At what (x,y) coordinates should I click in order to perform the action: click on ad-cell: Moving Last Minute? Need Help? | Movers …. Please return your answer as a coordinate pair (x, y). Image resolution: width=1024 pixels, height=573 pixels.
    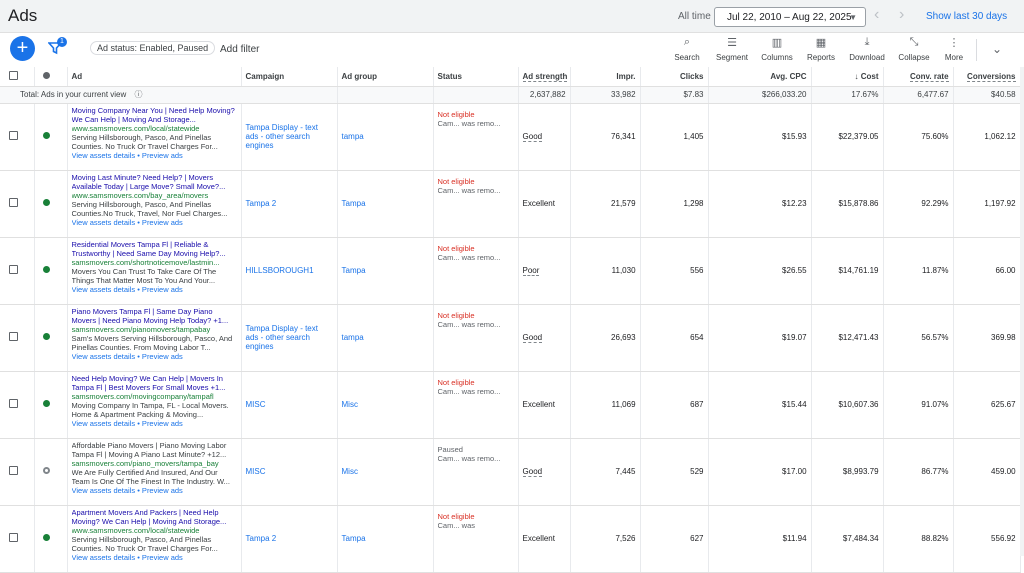
    Looking at the image, I should click on (154, 204).